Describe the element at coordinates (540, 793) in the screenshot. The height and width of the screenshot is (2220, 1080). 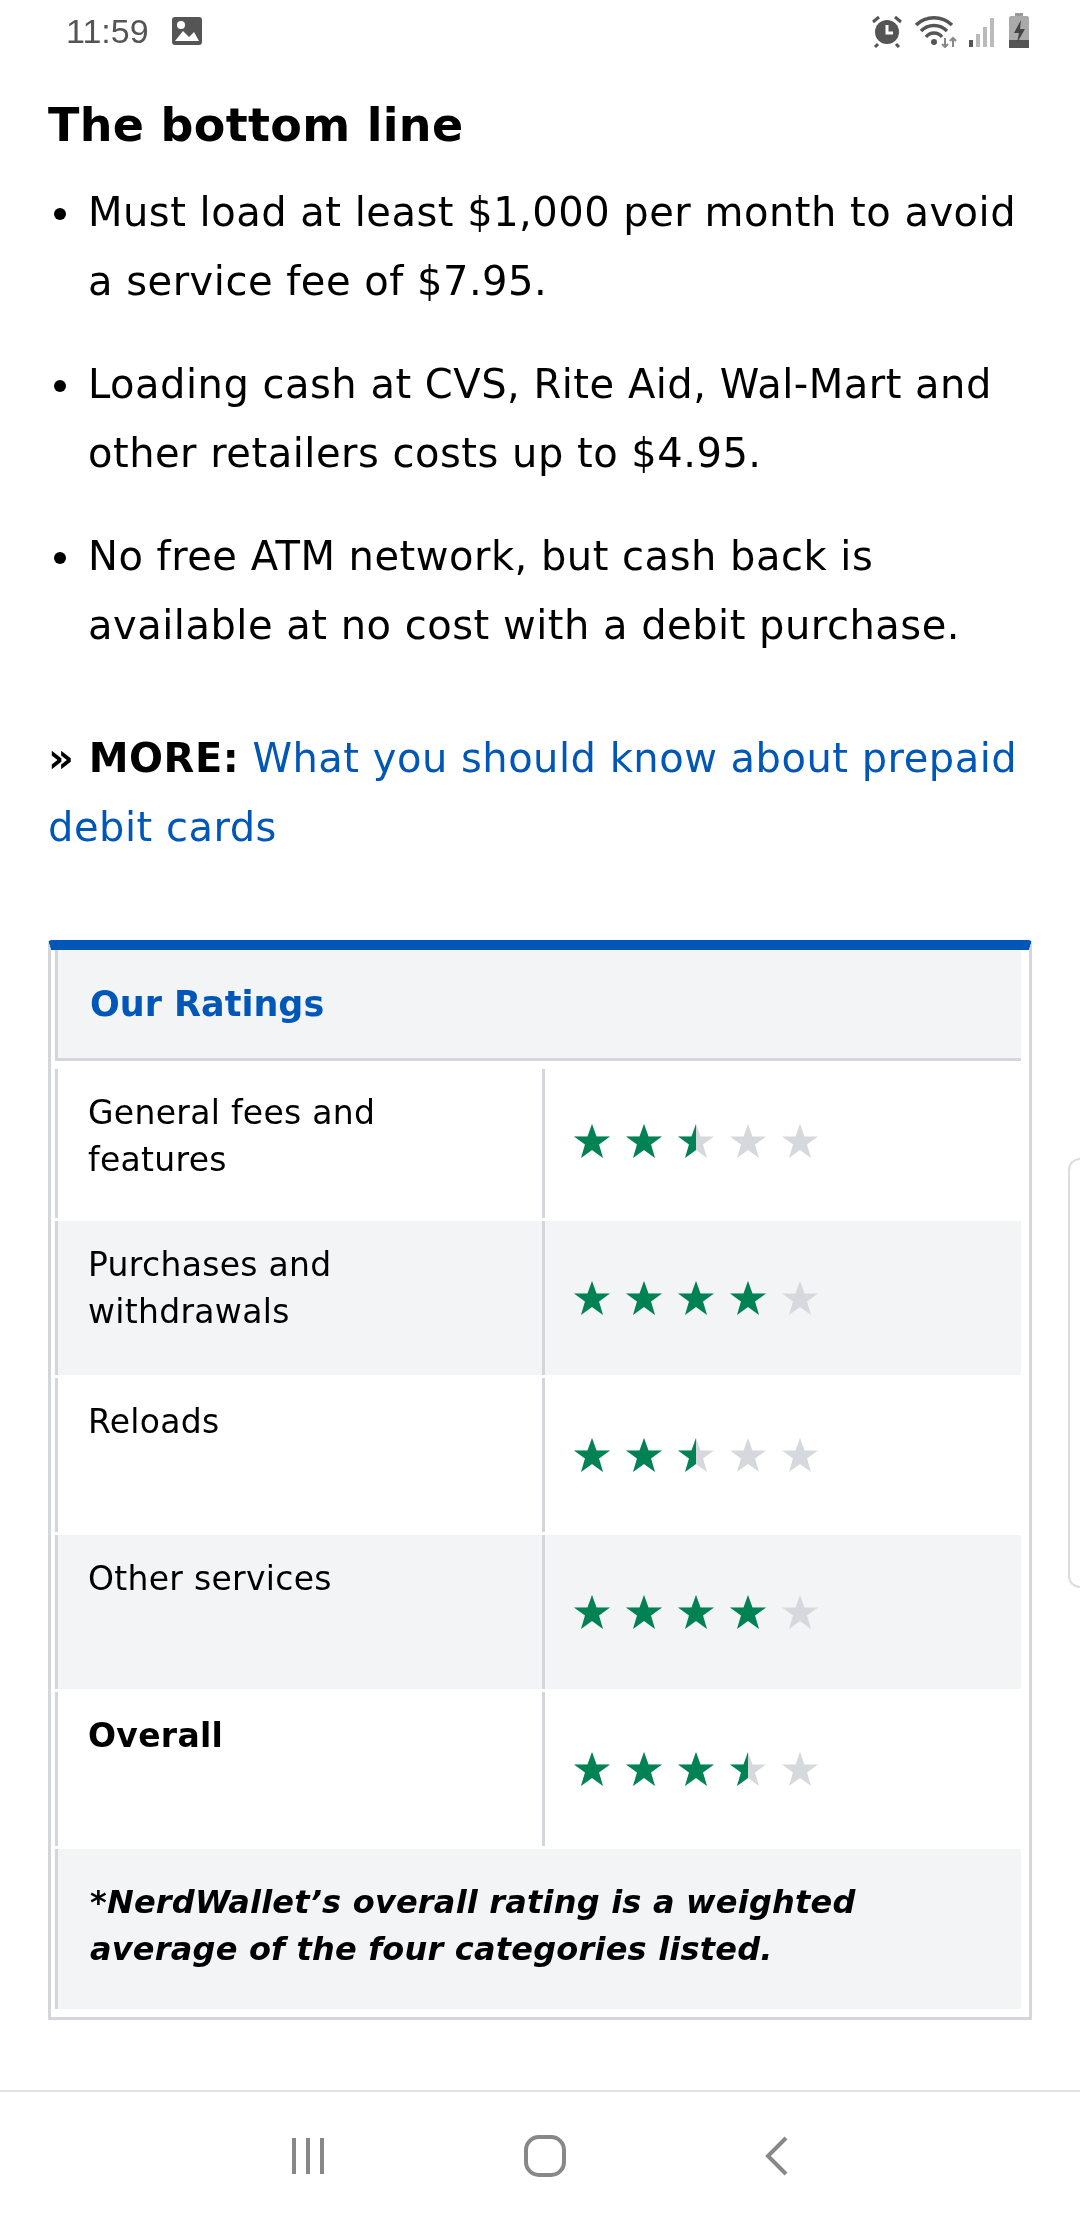
I see `more-link-text: » MORE: What you should know about prepaid debit cards` at that location.